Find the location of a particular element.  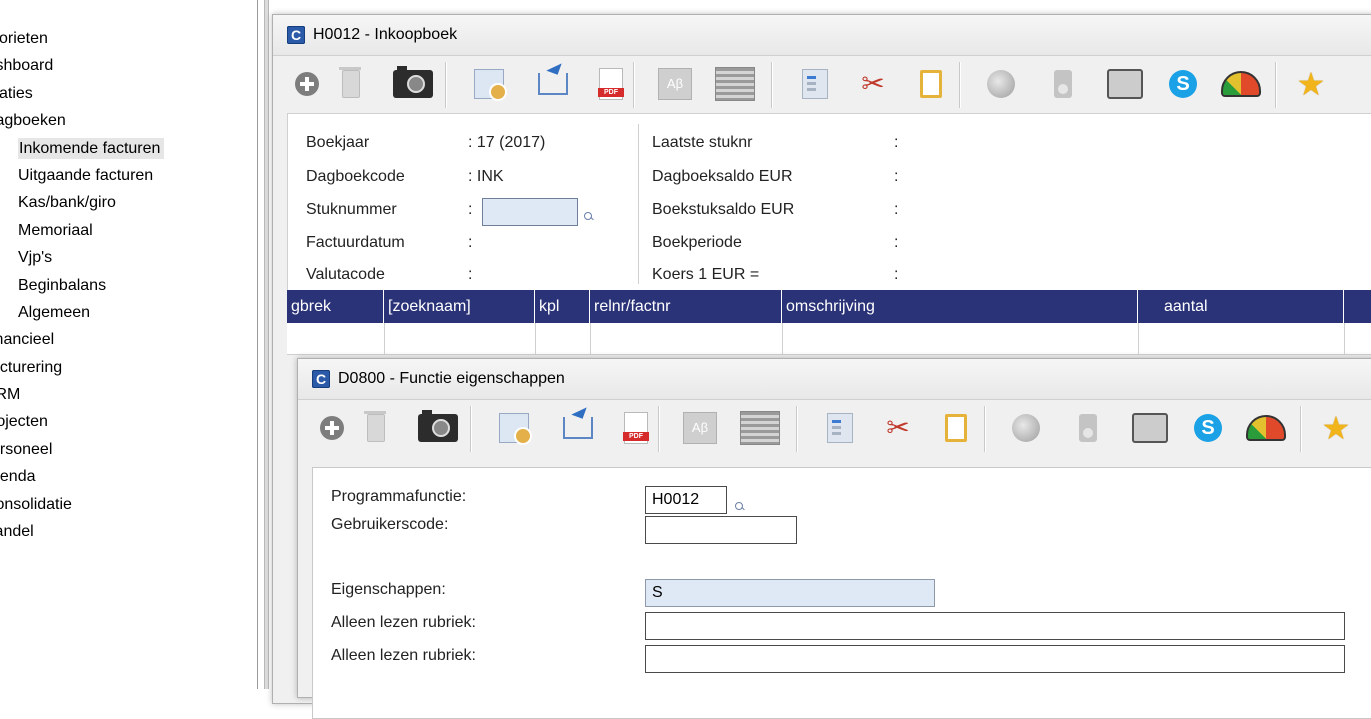

dagboekcode-value: : INK is located at coordinates (486, 176).